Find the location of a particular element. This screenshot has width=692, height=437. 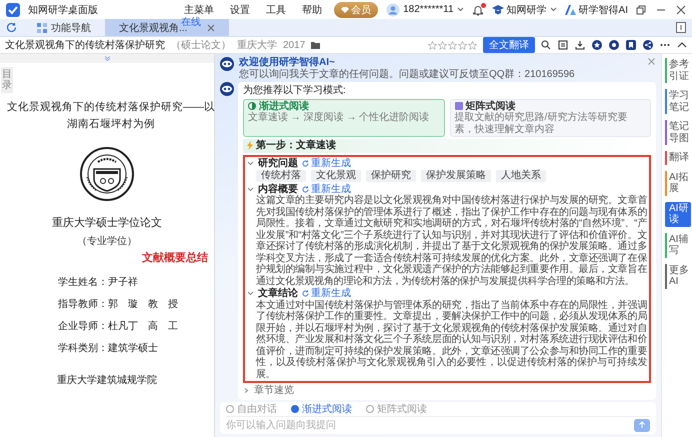

keyword-tag: 人地关系 is located at coordinates (521, 176).